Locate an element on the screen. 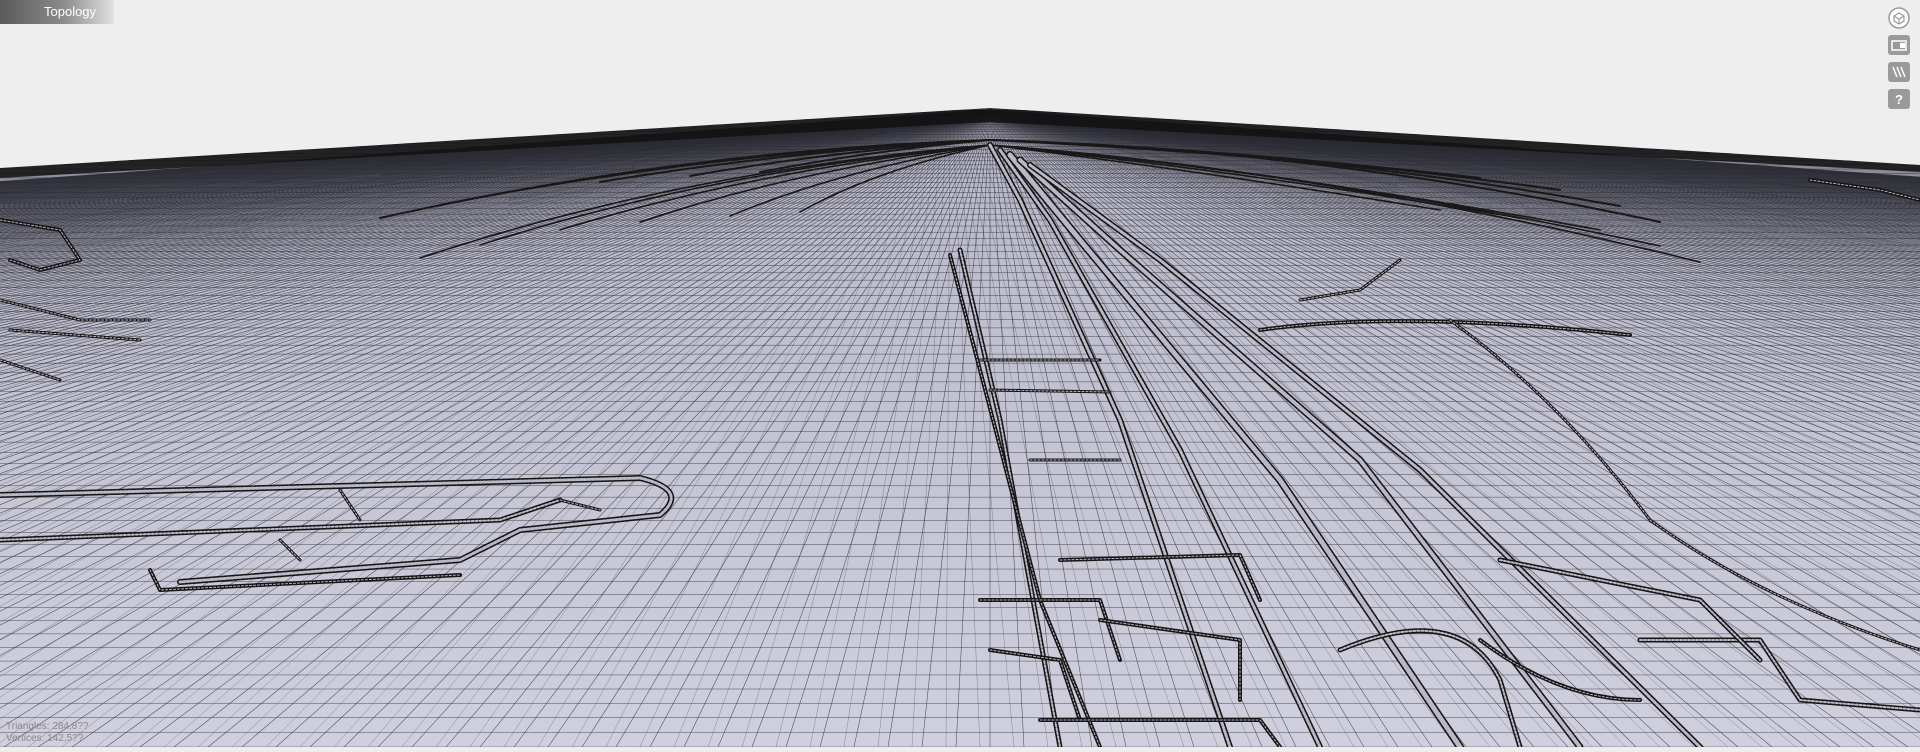 The width and height of the screenshot is (1920, 752). help-button: ? is located at coordinates (1899, 99).